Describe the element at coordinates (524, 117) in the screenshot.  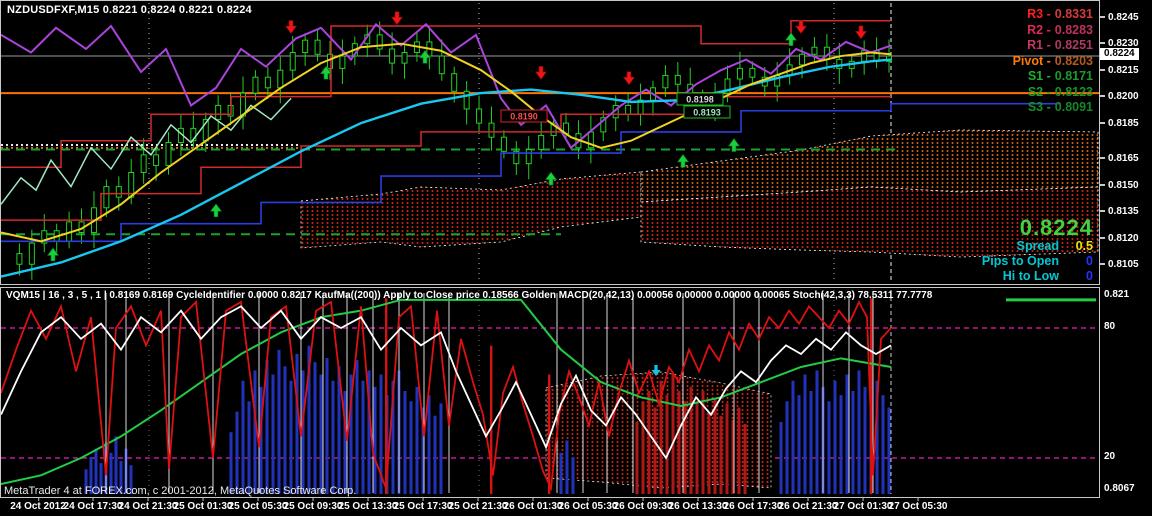
I see `svg-text: 0.8190` at that location.